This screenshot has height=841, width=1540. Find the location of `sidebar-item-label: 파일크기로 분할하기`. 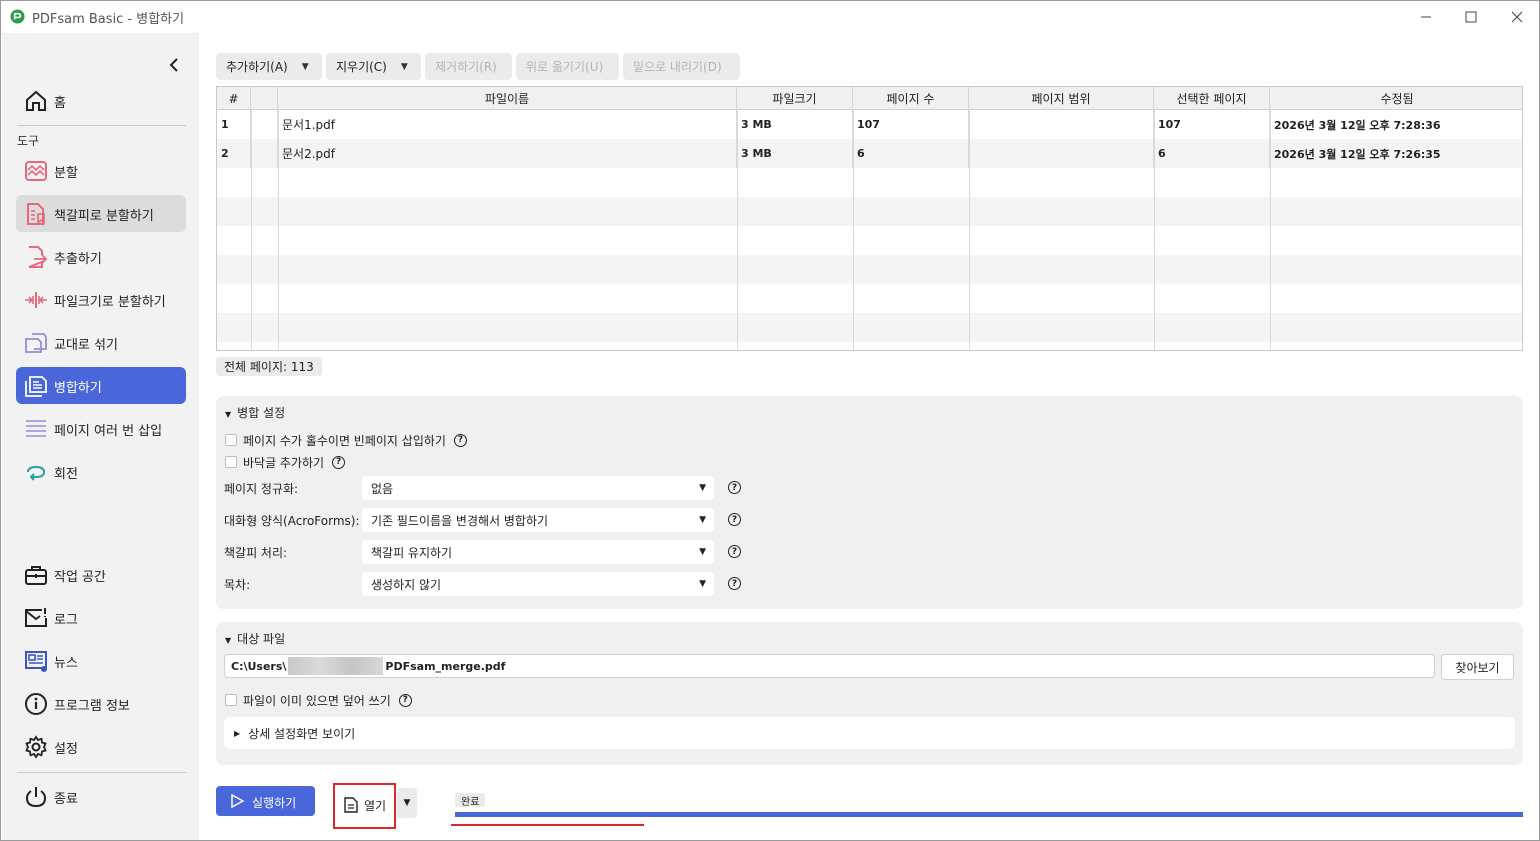

sidebar-item-label: 파일크기로 분할하기 is located at coordinates (110, 302).